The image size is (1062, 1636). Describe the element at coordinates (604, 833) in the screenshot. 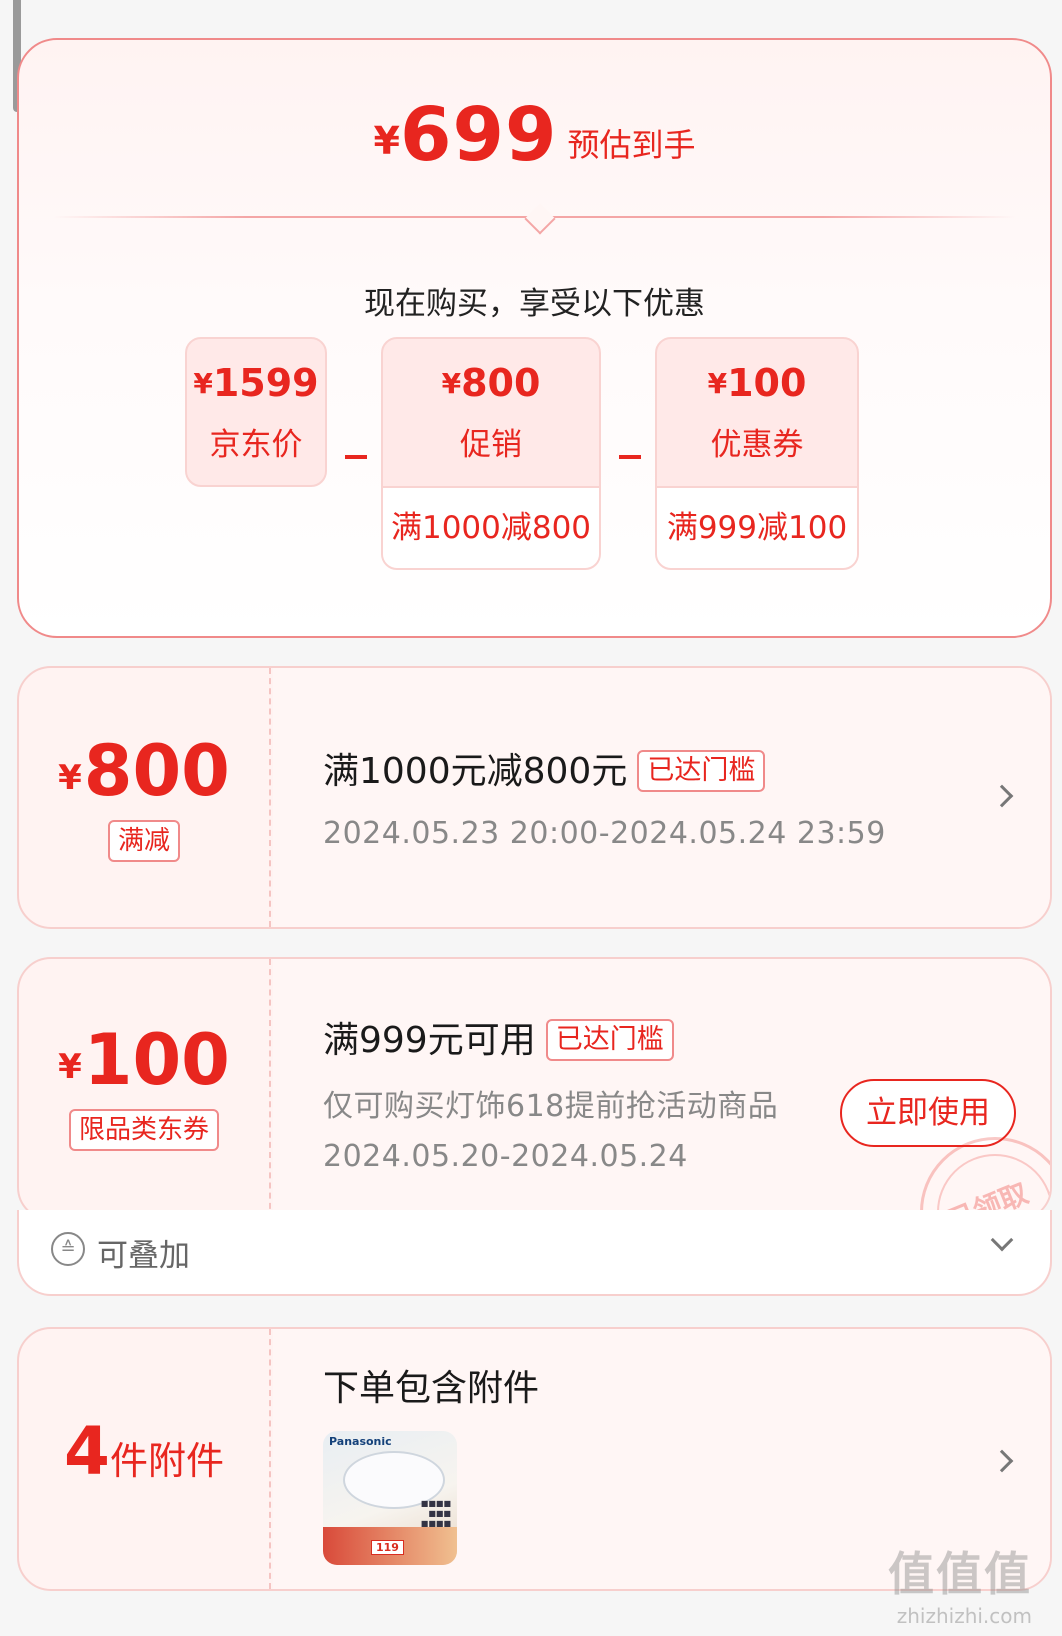

I see `promo-period: 2024.05.23 20:00-2024.05.24 23:59` at that location.